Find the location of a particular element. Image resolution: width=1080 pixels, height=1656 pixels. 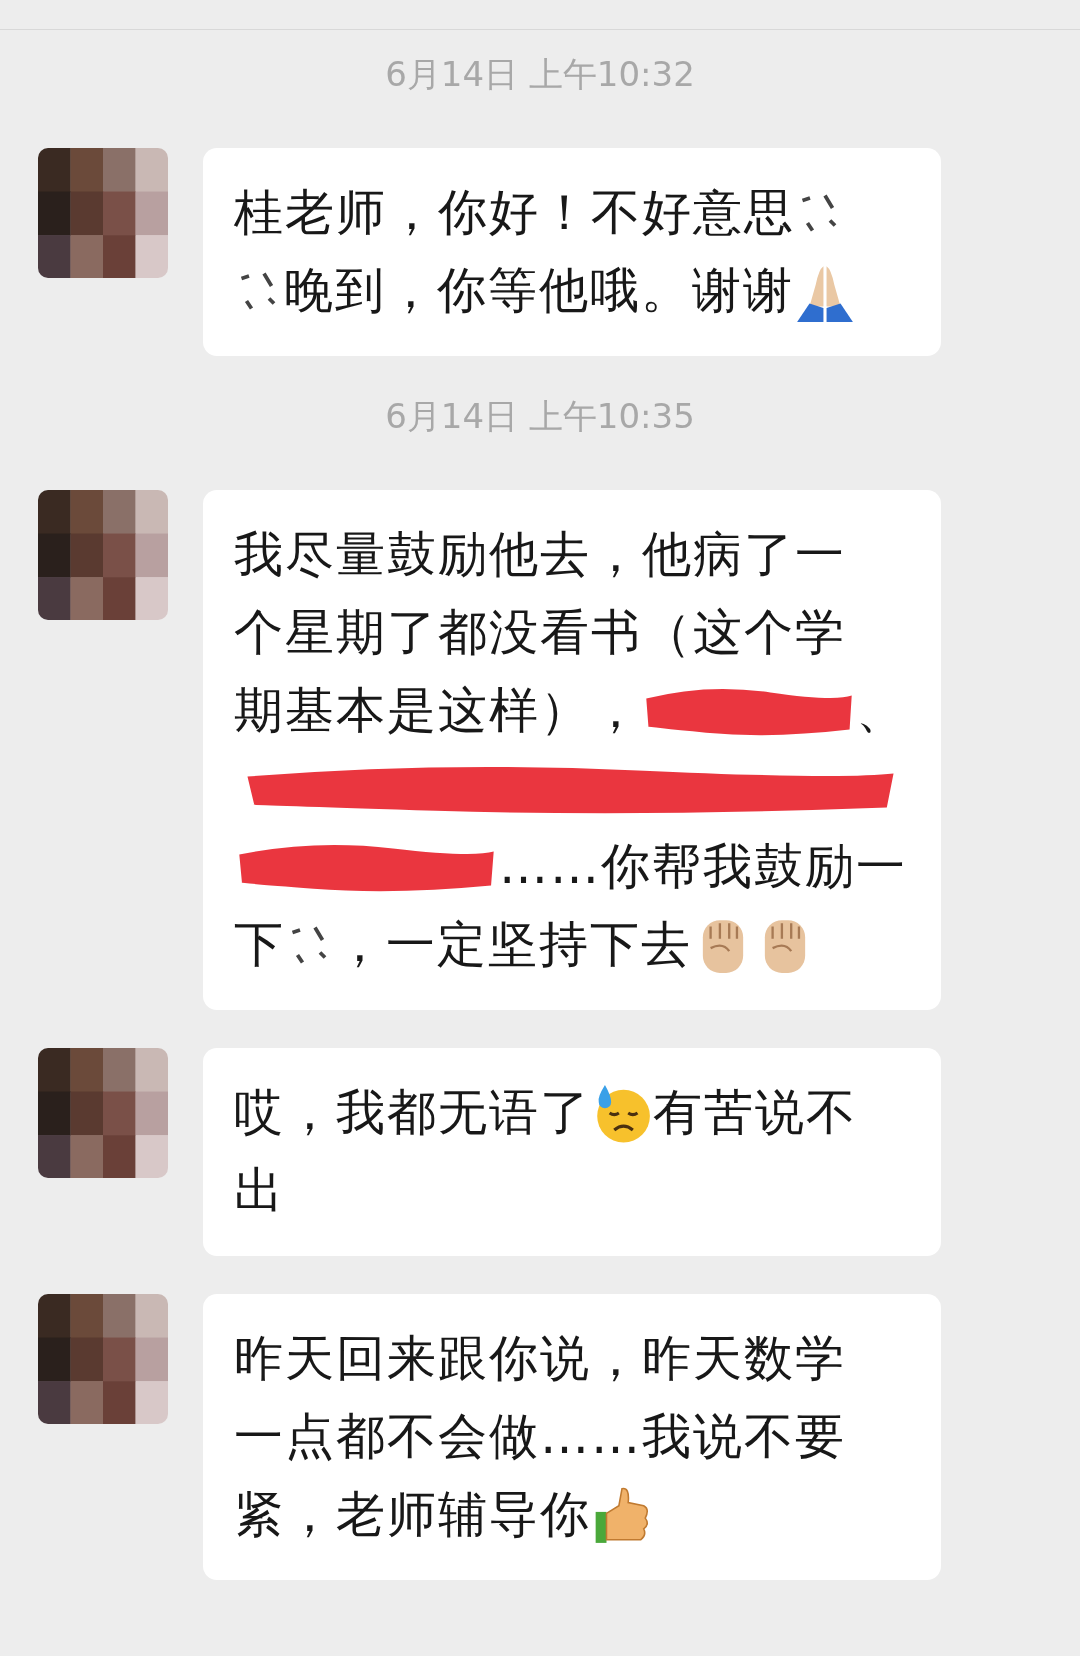

message-text: 哎，我都无语了 is located at coordinates (412, 1113).